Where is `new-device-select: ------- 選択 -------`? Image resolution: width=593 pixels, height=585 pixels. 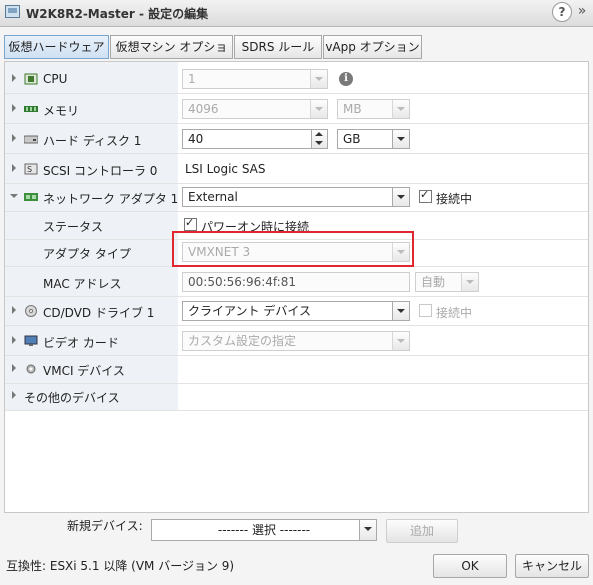 new-device-select: ------- 選択 ------- is located at coordinates (264, 530).